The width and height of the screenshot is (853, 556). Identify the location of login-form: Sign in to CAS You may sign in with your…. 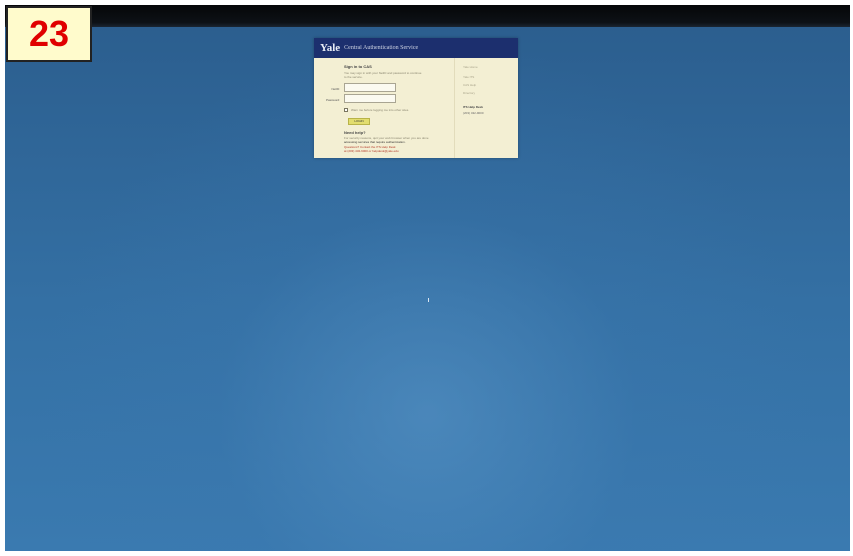
(384, 108).